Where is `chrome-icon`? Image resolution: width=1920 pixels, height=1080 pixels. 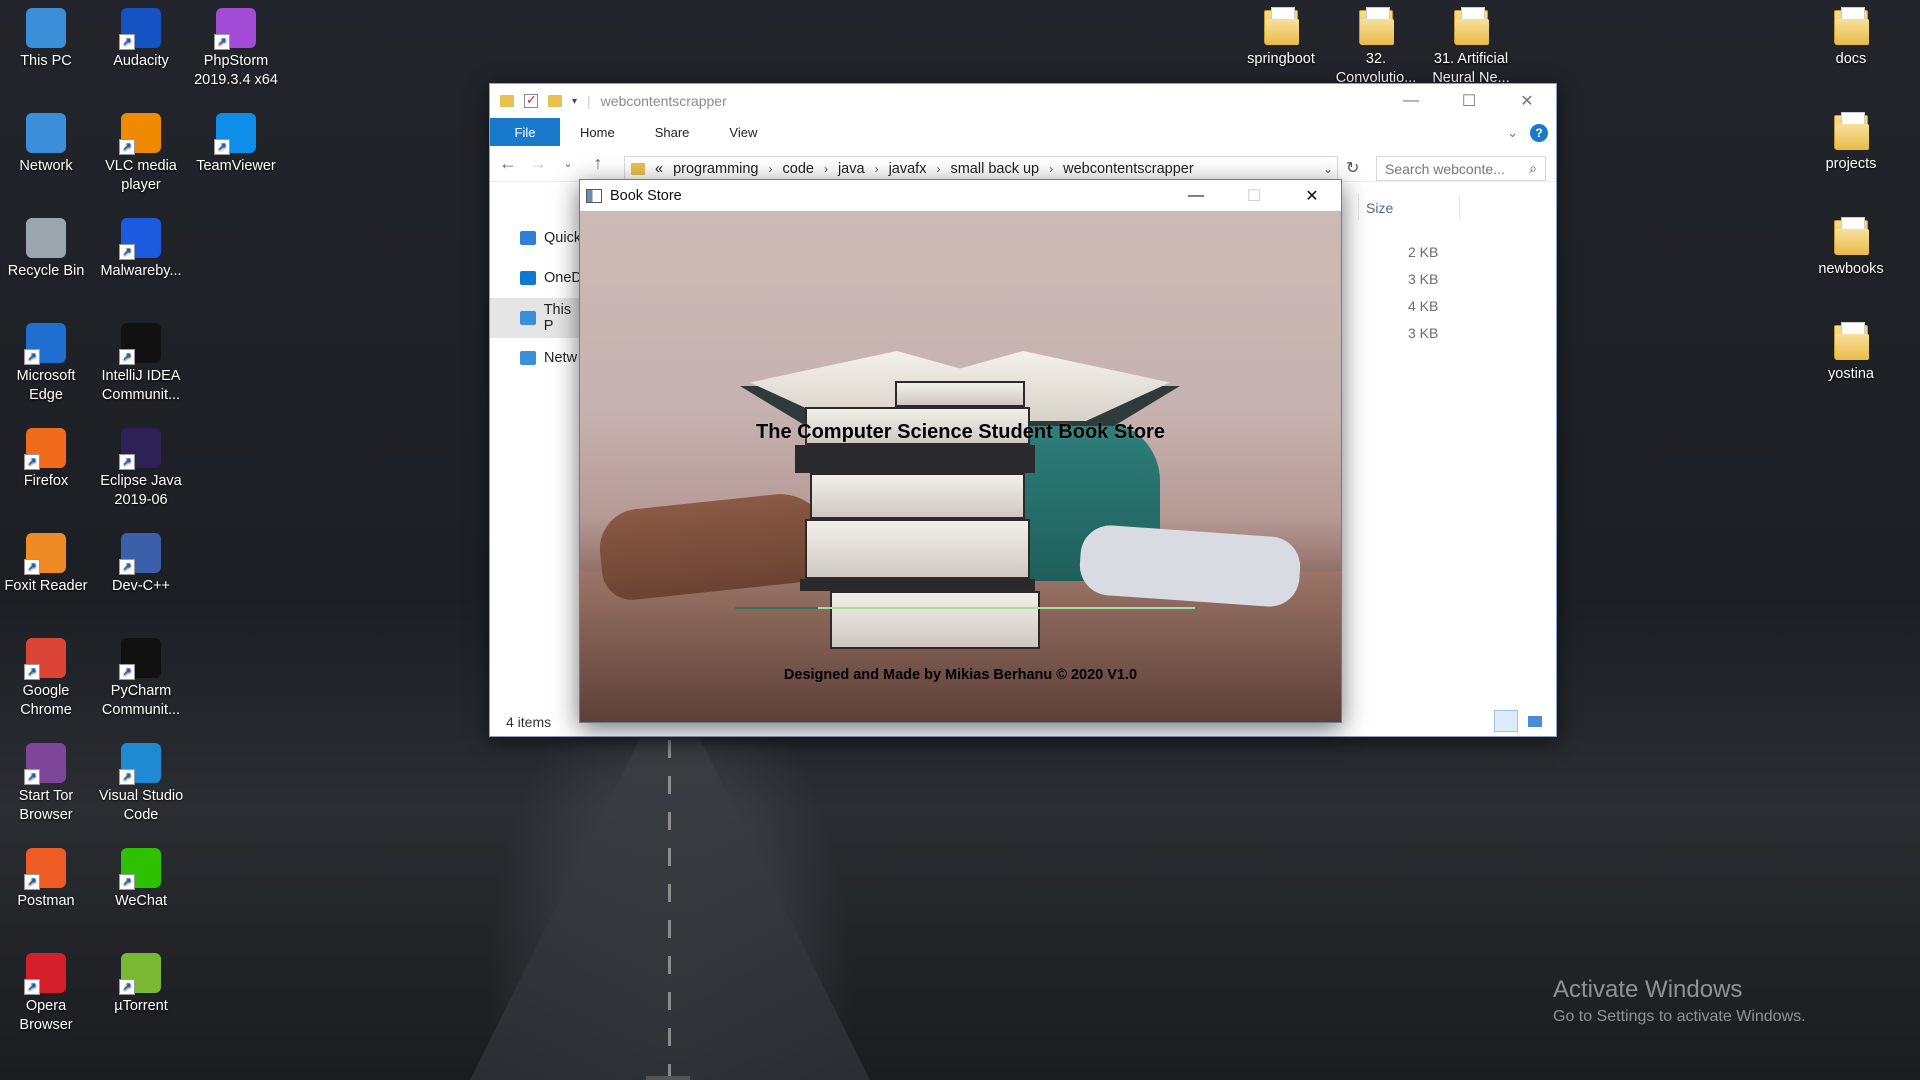
chrome-icon is located at coordinates (45, 659).